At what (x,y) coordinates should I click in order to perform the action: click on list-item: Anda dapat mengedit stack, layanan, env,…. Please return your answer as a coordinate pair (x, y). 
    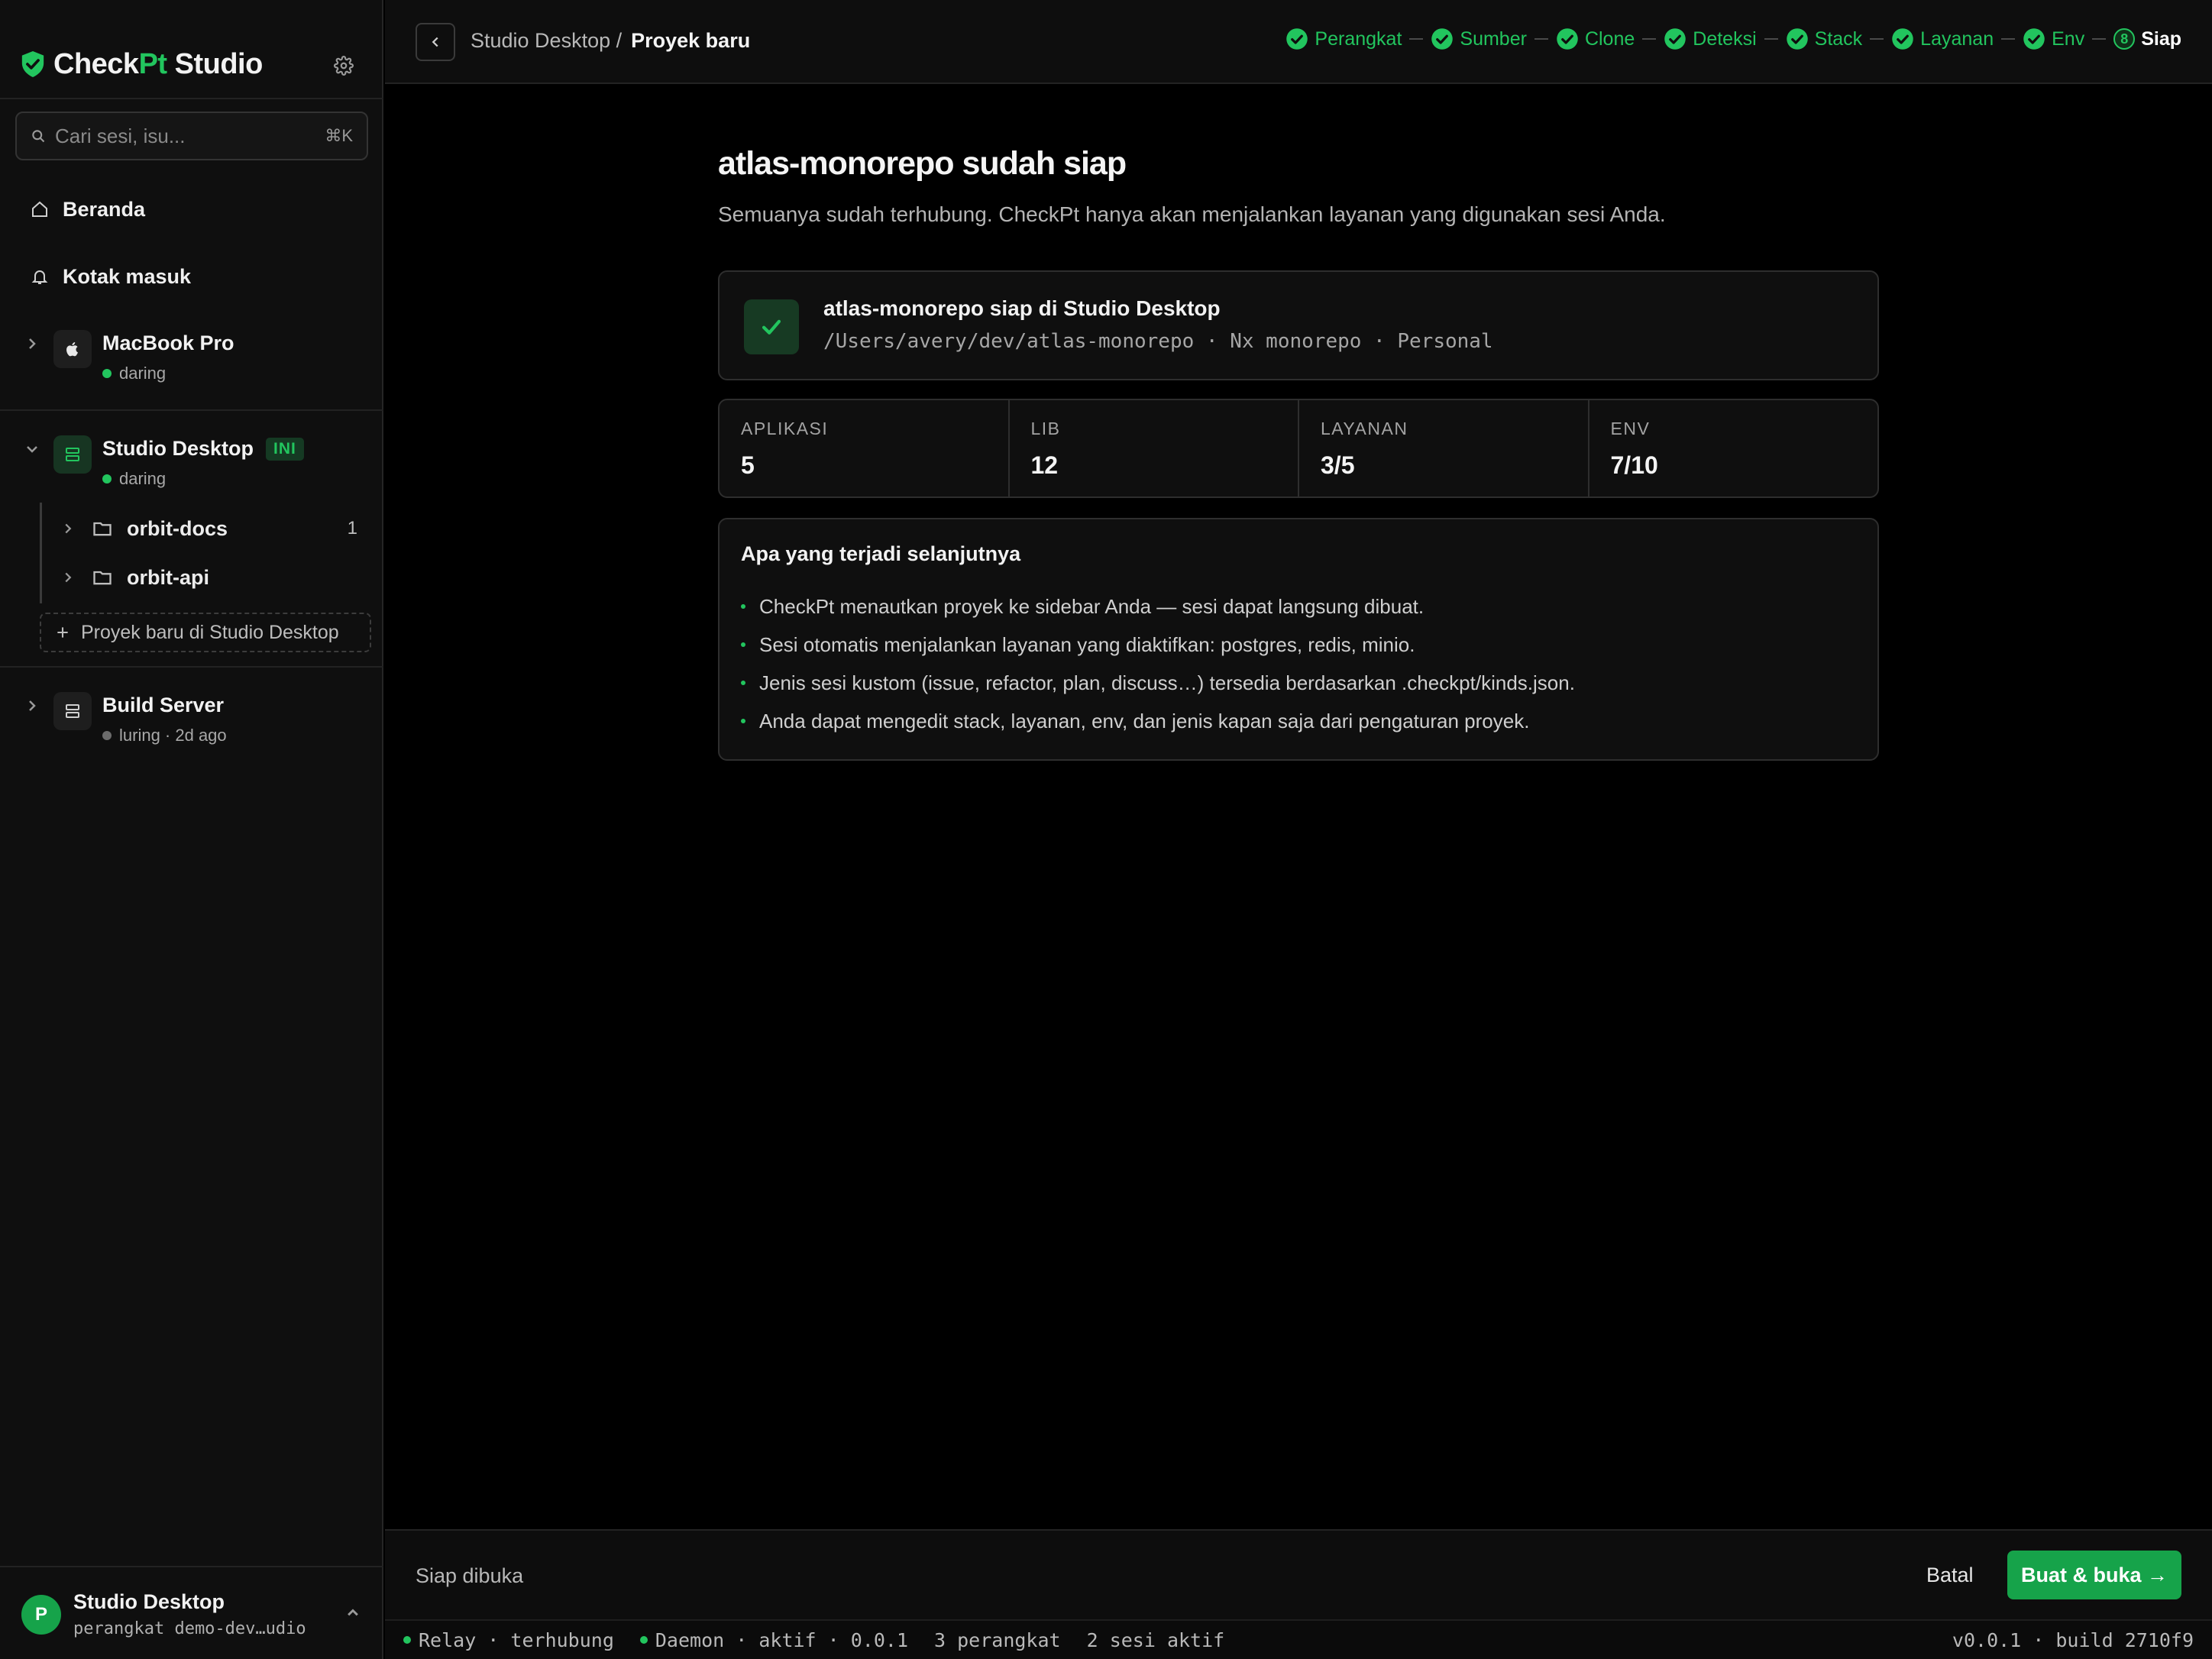
    Looking at the image, I should click on (1298, 721).